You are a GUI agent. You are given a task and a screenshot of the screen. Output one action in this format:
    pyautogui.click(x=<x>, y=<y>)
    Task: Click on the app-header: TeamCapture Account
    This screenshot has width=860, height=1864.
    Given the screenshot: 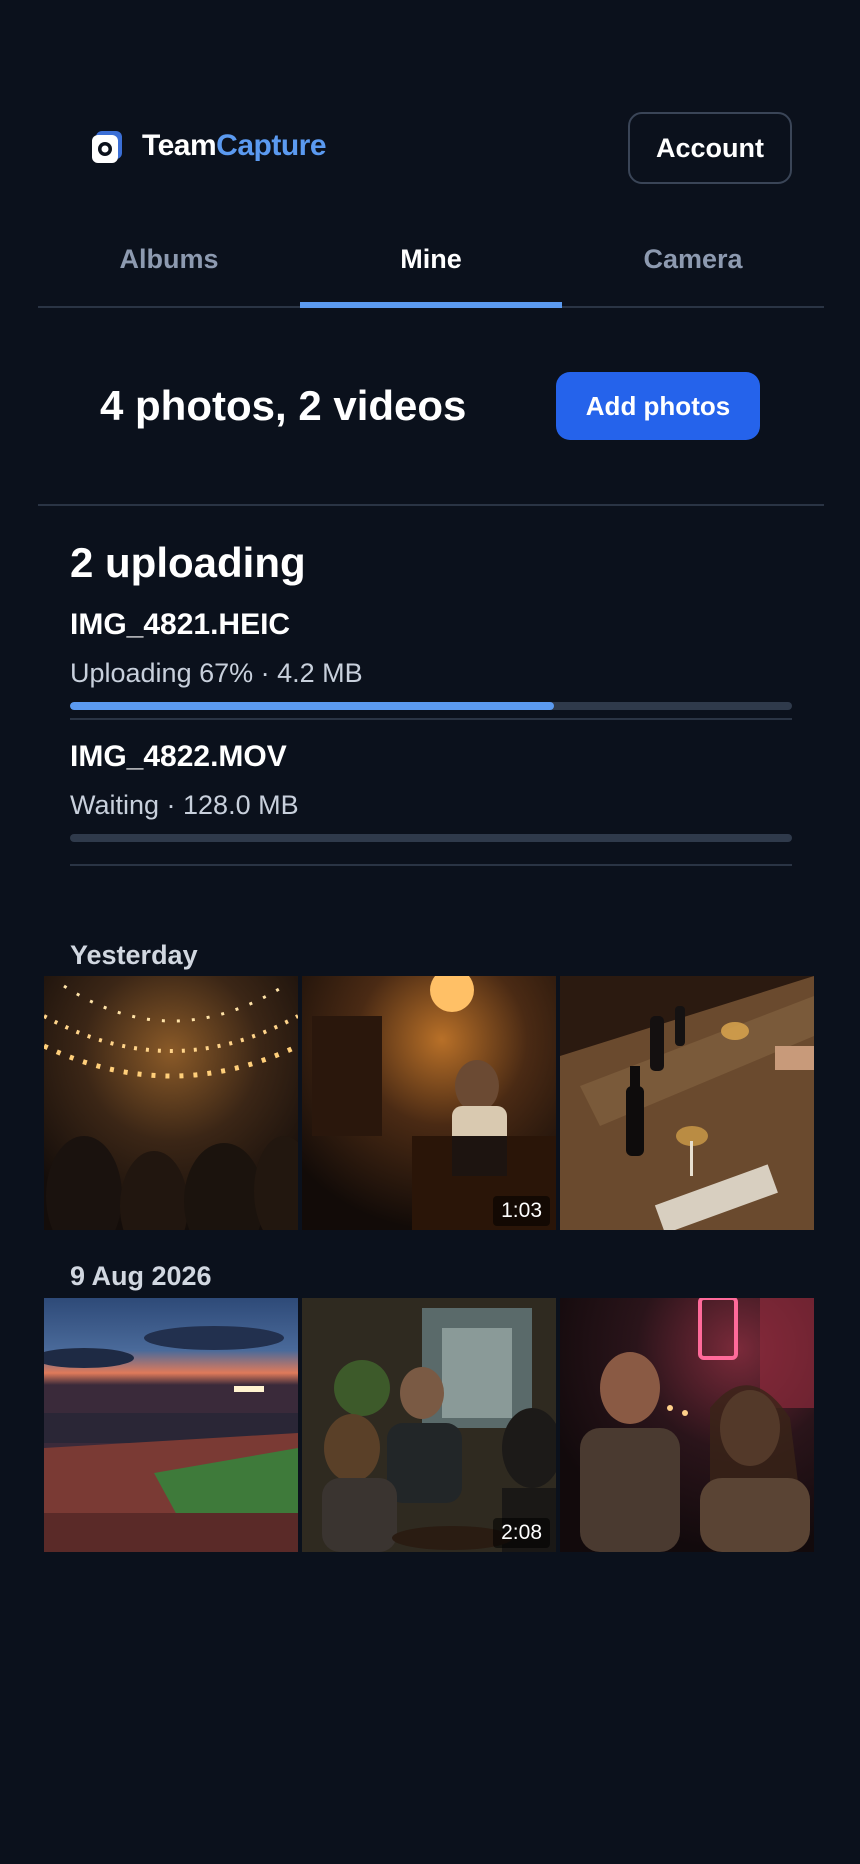 What is the action you would take?
    pyautogui.click(x=430, y=115)
    